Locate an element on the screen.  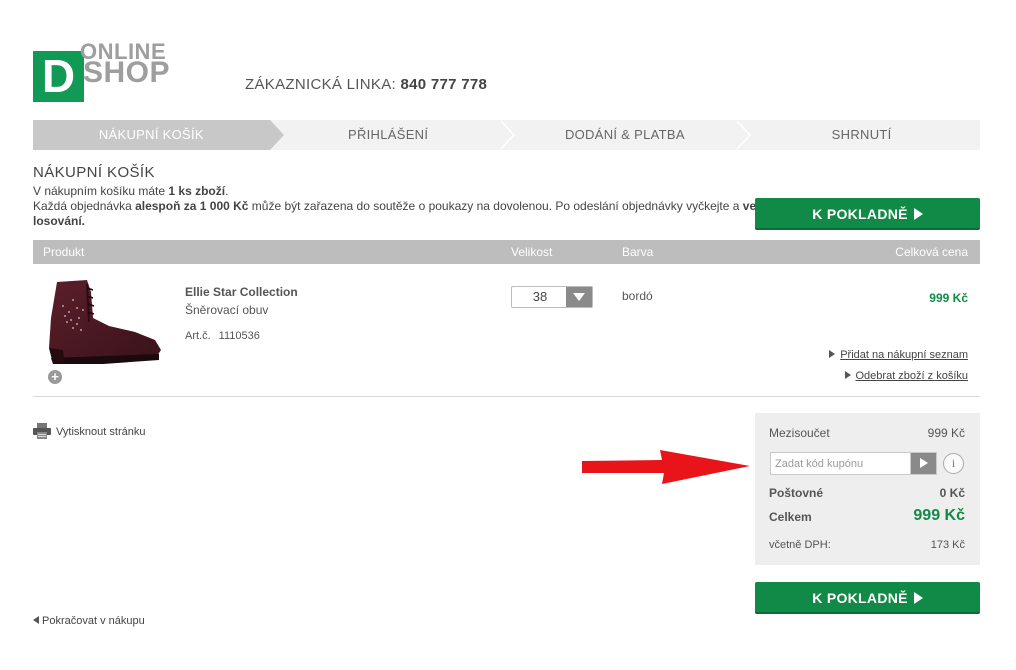
step-summary-label: SHRNUTÍ is located at coordinates (861, 134).